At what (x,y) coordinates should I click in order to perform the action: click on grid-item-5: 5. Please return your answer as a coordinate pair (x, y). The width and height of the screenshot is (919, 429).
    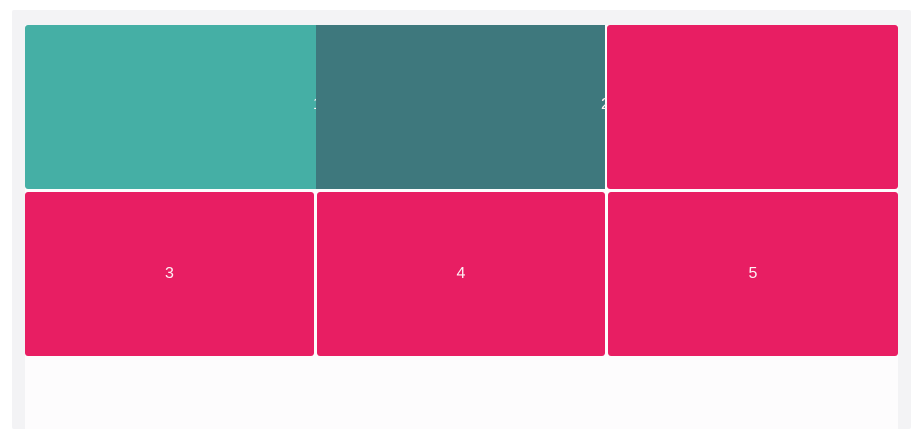
    Looking at the image, I should click on (753, 274).